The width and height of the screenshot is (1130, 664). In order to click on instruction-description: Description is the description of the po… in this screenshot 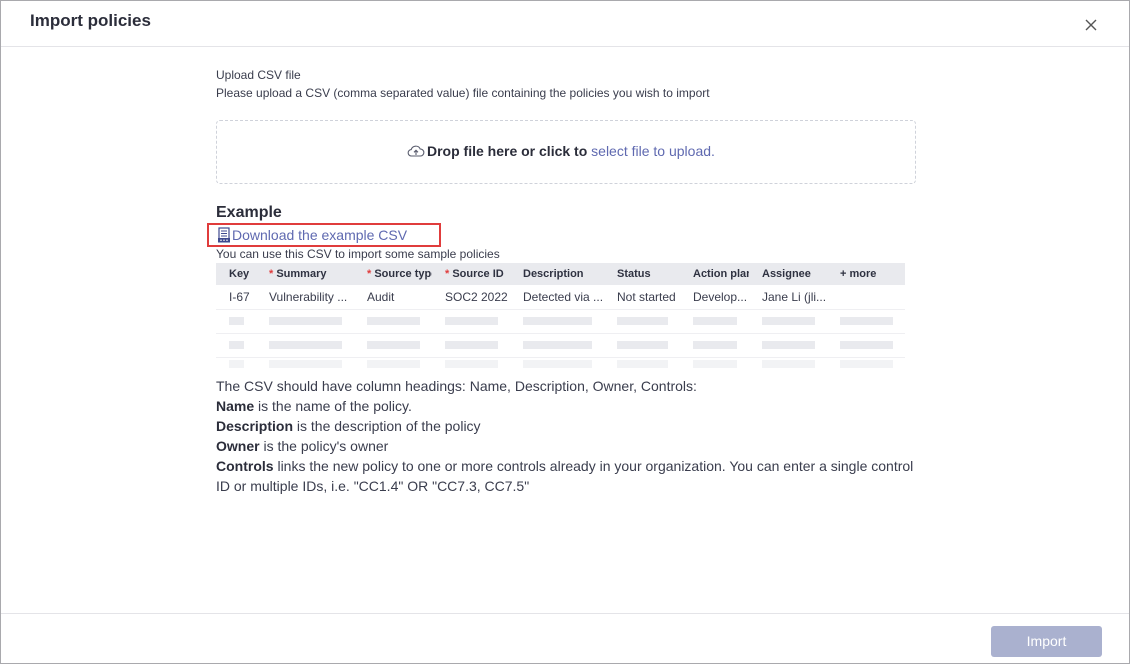, I will do `click(348, 426)`.